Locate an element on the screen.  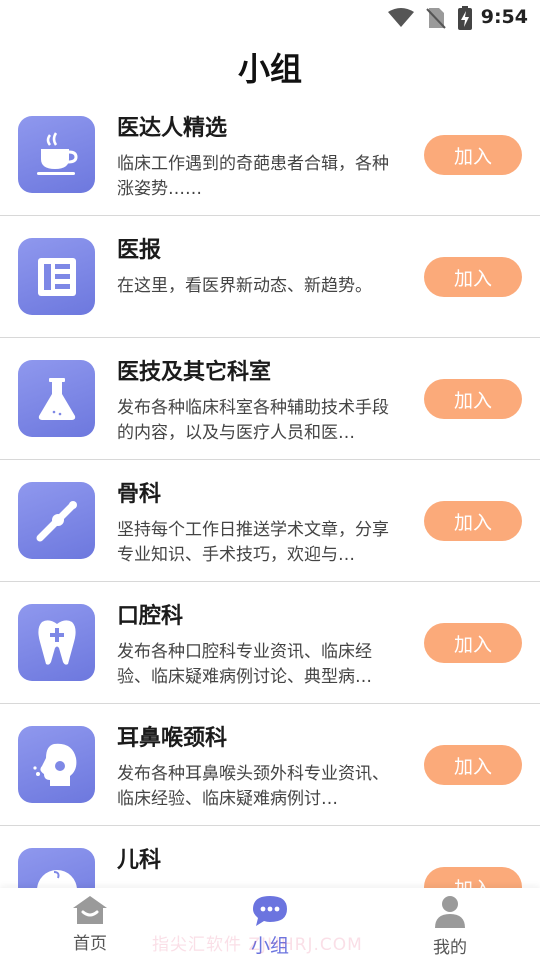
status-icons is located at coordinates (430, 18).